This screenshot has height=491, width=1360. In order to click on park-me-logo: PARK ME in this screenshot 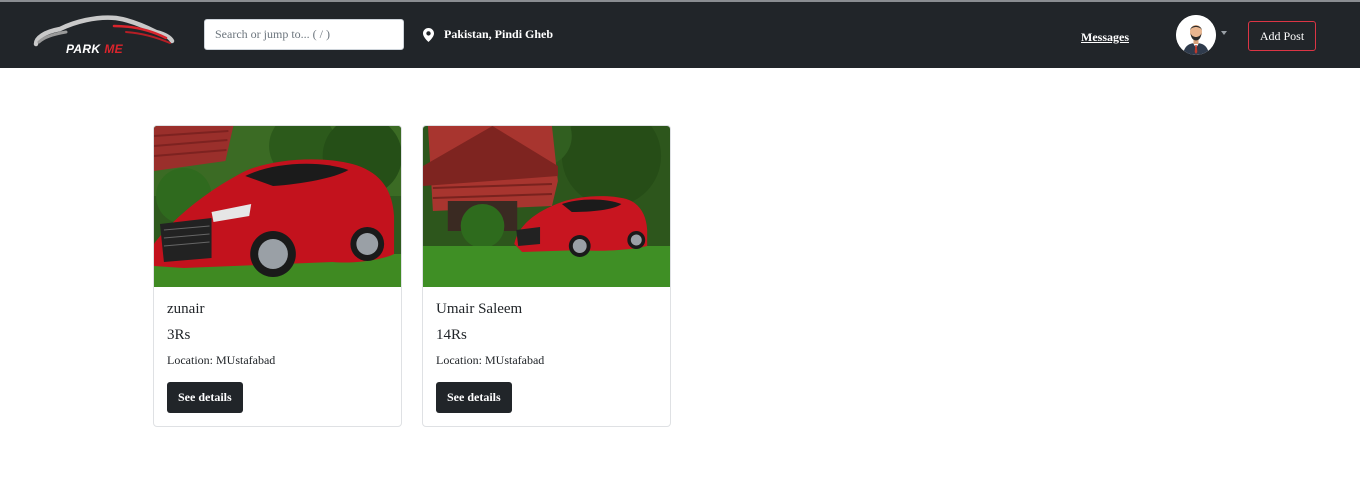, I will do `click(105, 36)`.